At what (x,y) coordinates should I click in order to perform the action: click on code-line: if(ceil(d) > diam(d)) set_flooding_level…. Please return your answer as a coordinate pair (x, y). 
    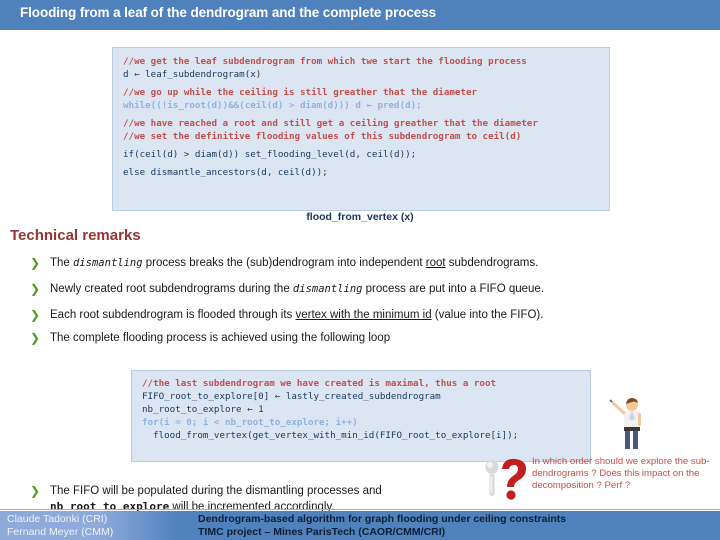
    Looking at the image, I should click on (270, 154).